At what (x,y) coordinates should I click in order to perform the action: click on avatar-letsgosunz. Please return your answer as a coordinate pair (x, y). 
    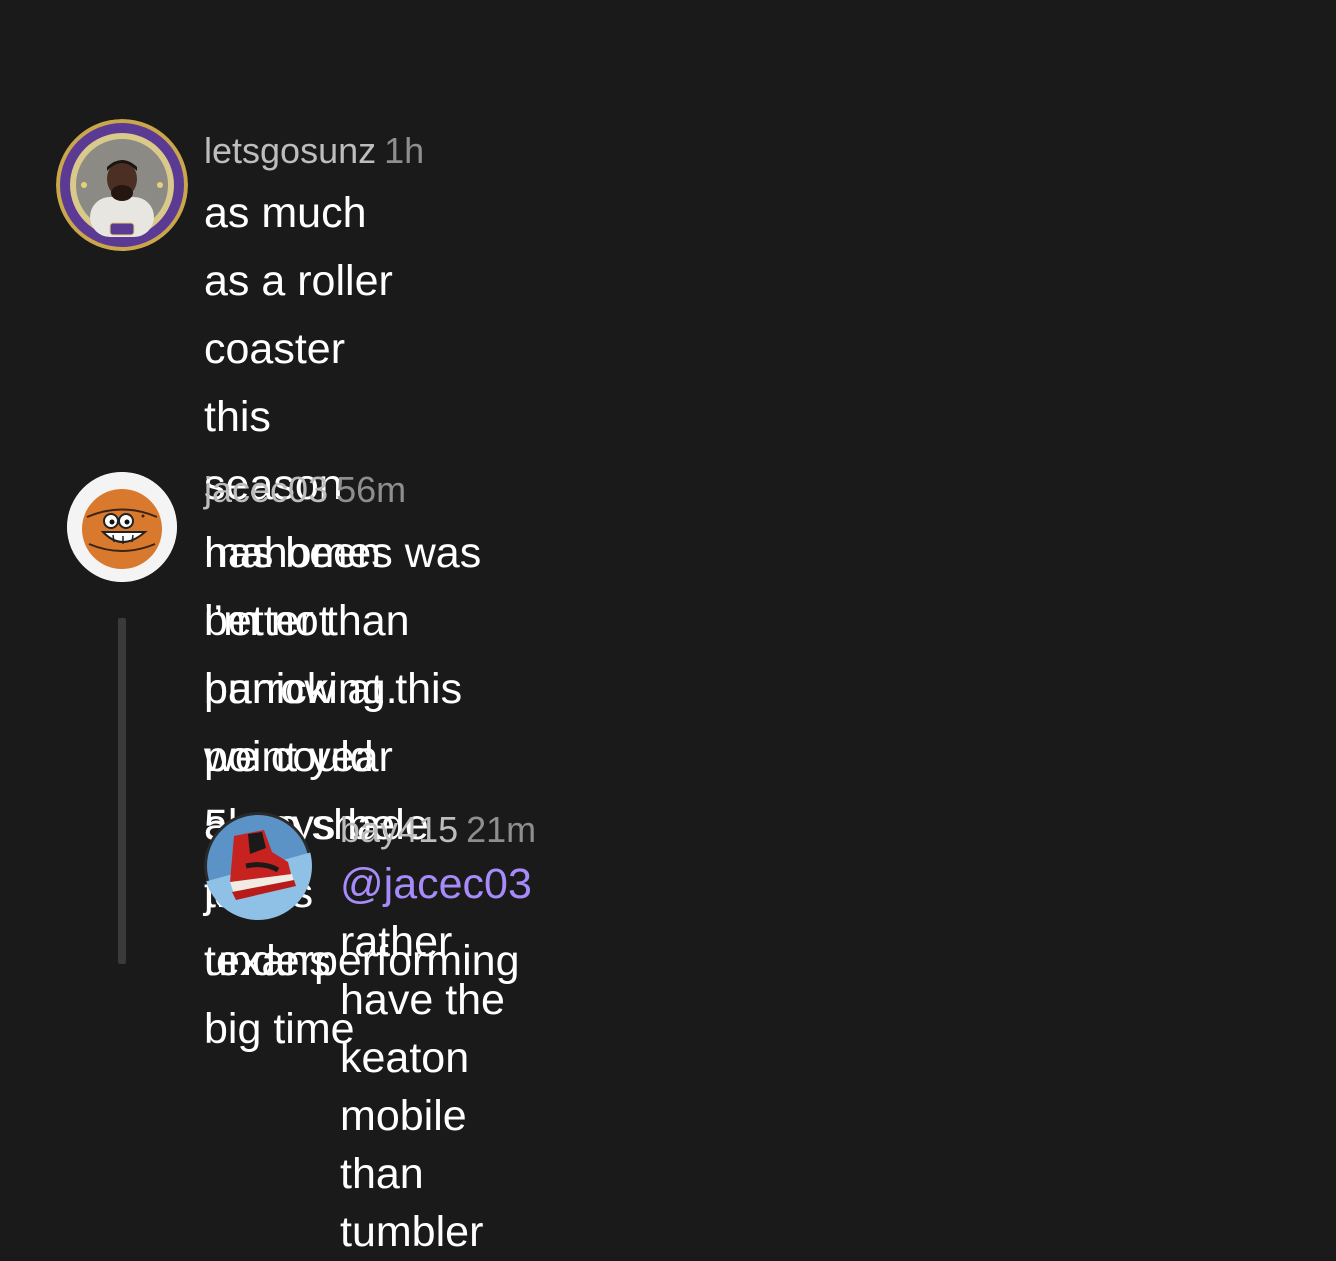
    Looking at the image, I should click on (122, 185).